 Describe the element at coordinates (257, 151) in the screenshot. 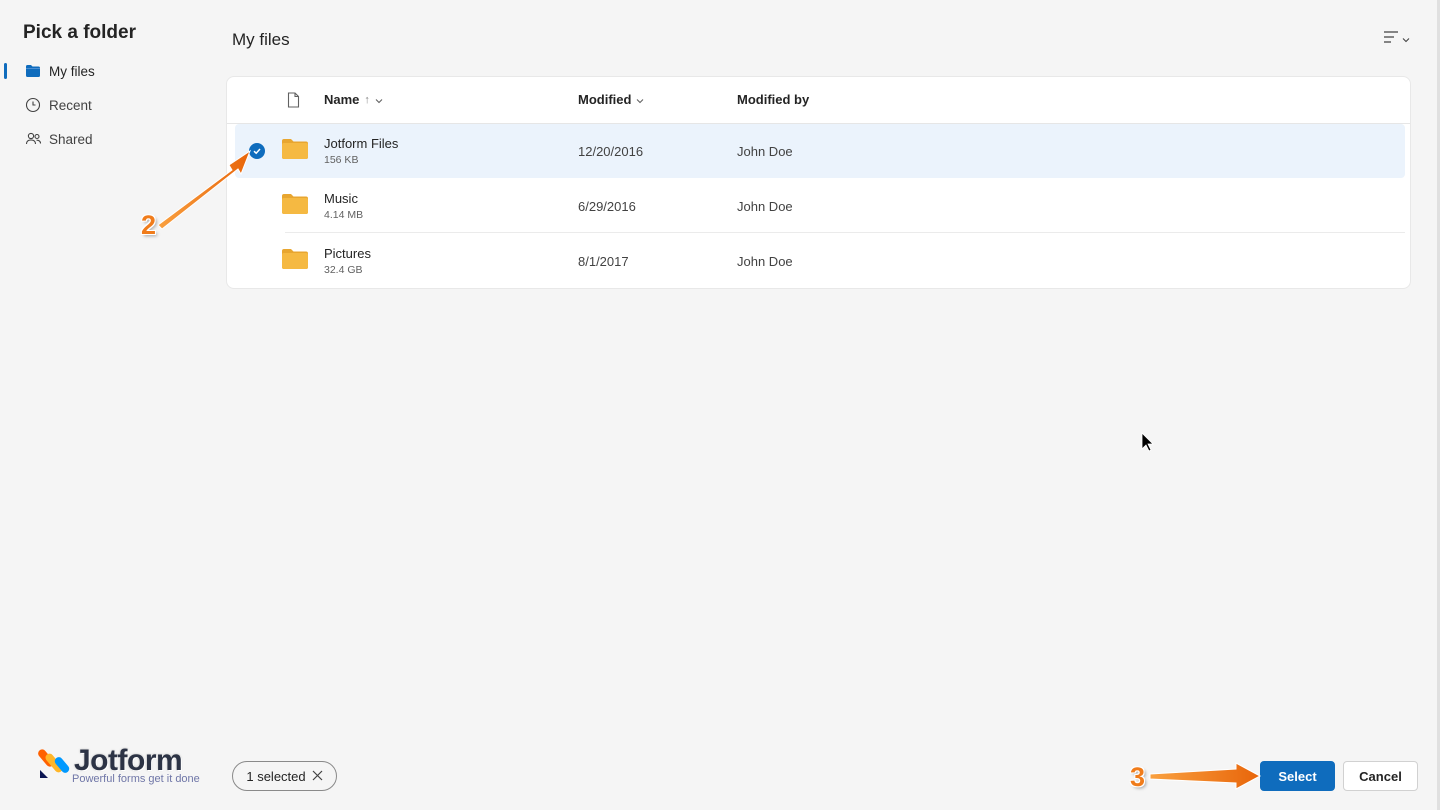

I see `checkmark-icon` at that location.